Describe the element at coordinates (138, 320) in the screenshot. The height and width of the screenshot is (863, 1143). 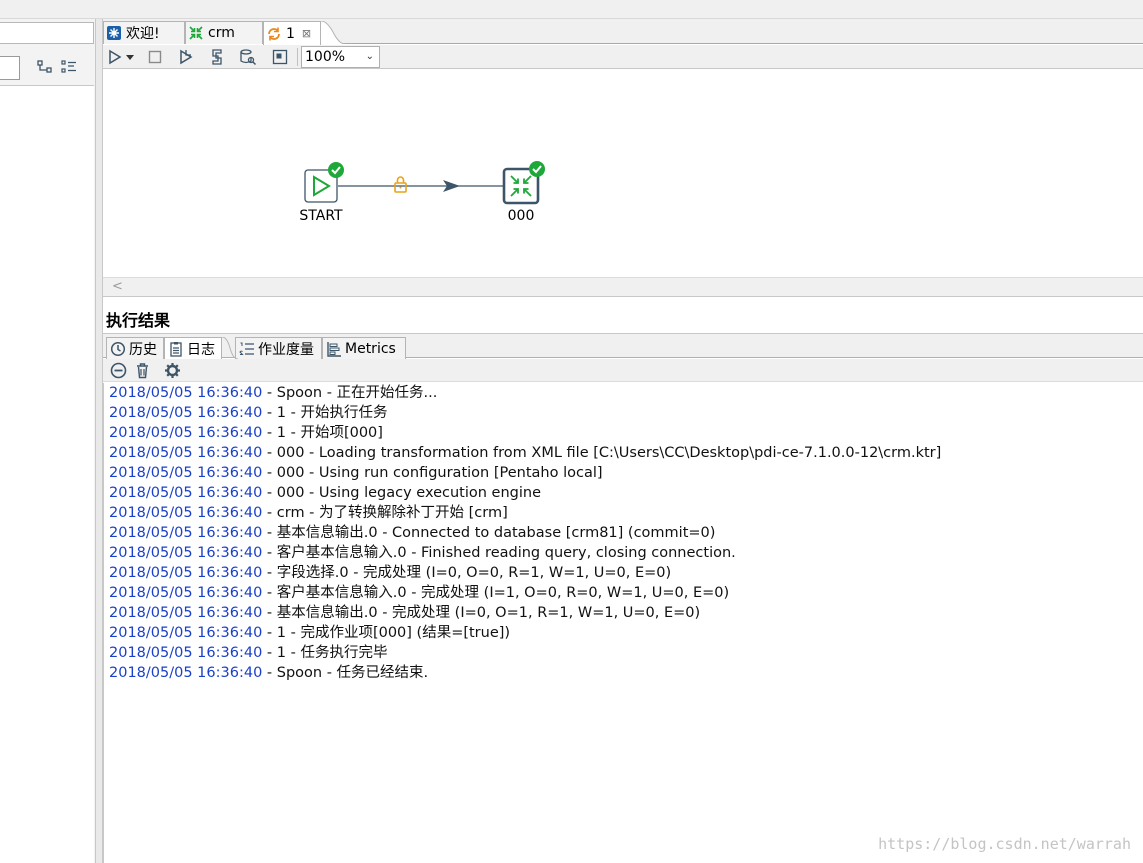
I see `results-title: 执行结果` at that location.